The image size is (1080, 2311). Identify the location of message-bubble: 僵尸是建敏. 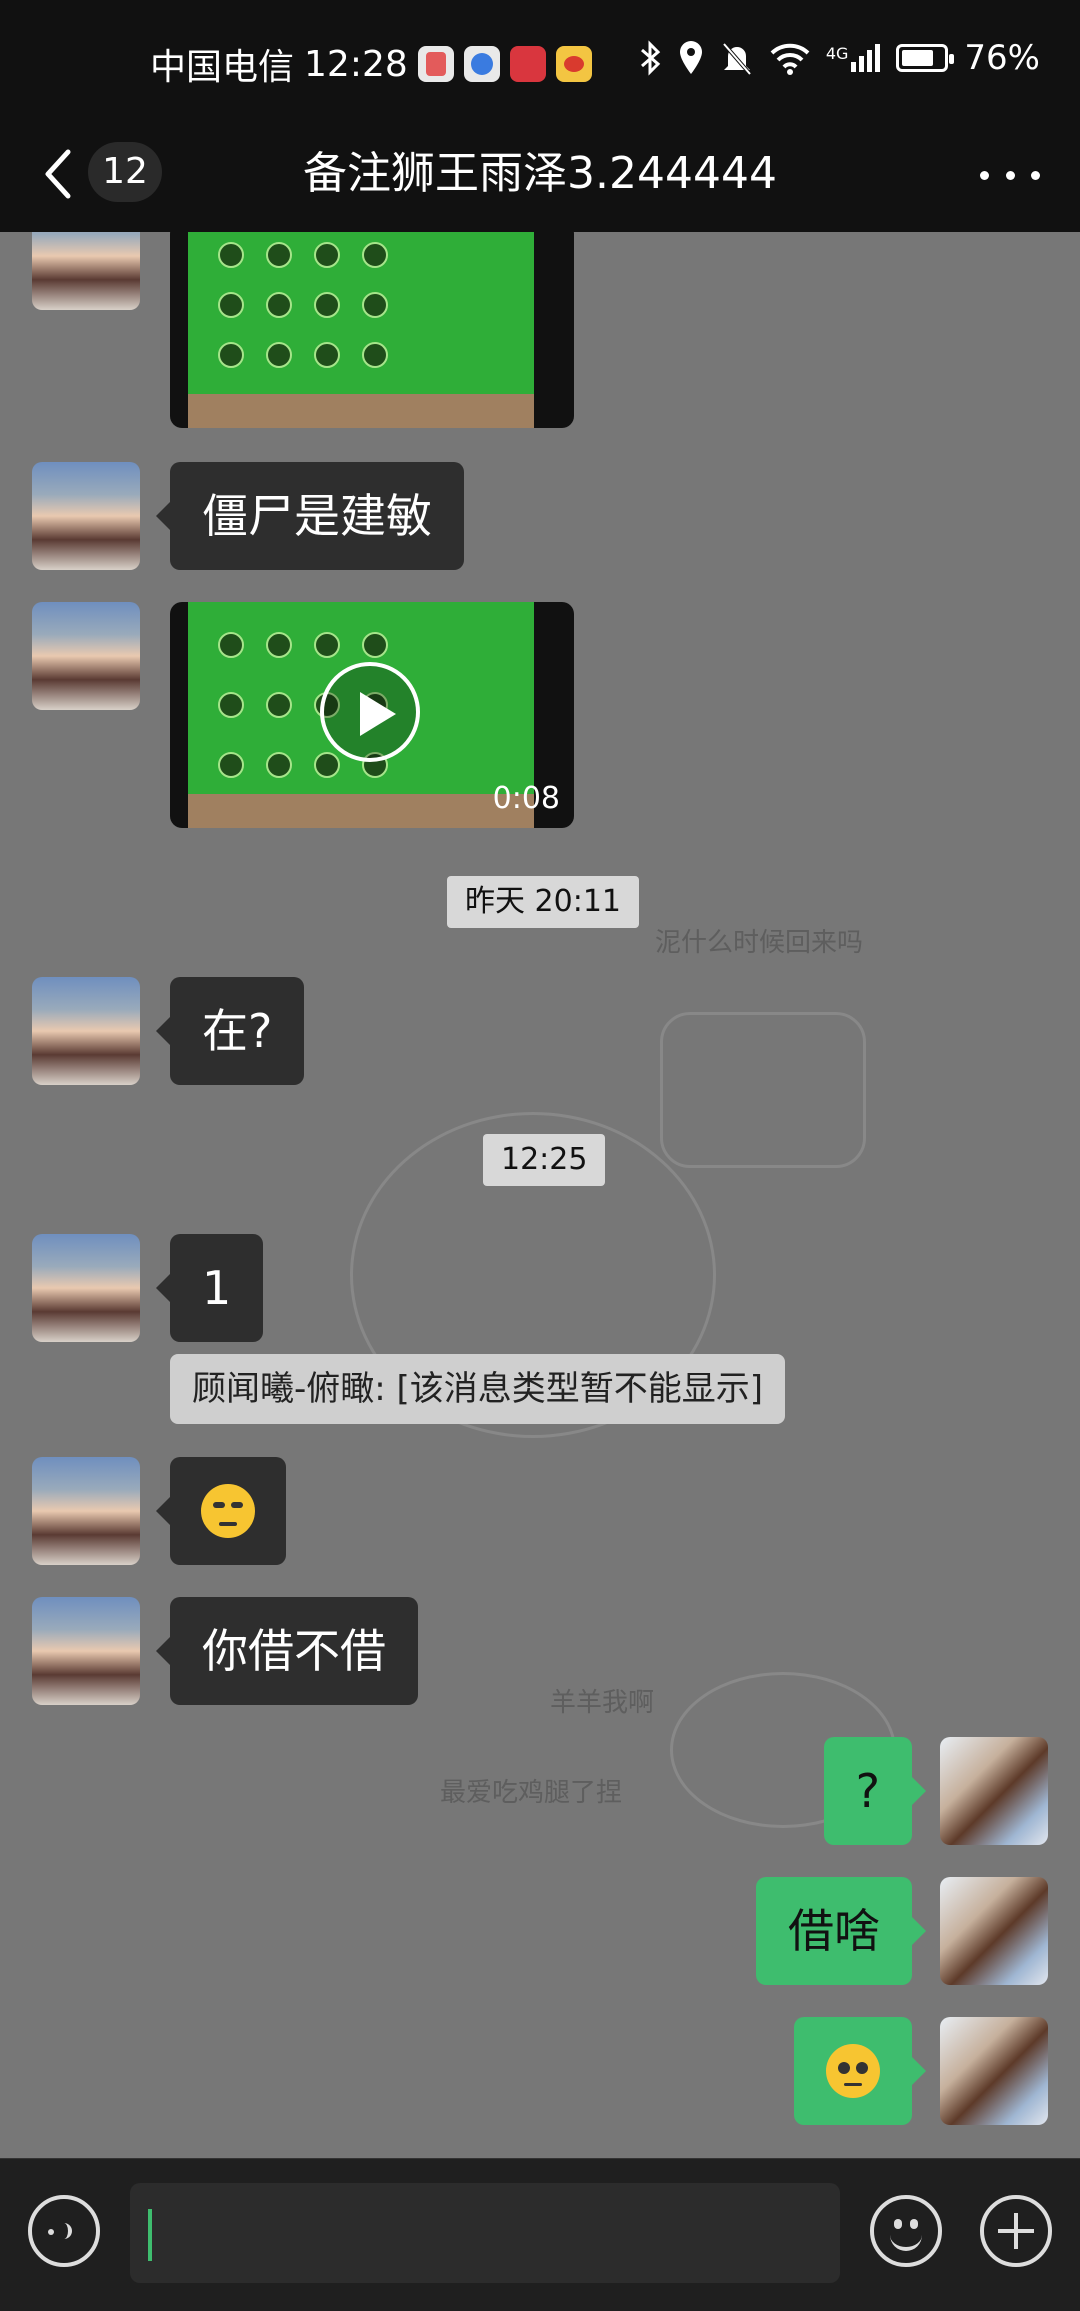
(310, 516).